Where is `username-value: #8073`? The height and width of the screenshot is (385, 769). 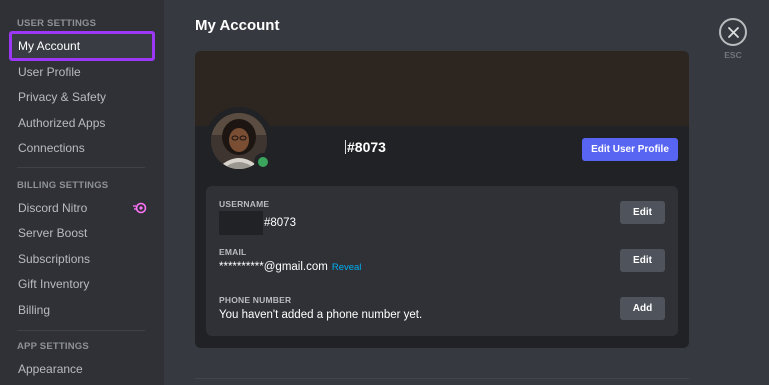 username-value: #8073 is located at coordinates (257, 223).